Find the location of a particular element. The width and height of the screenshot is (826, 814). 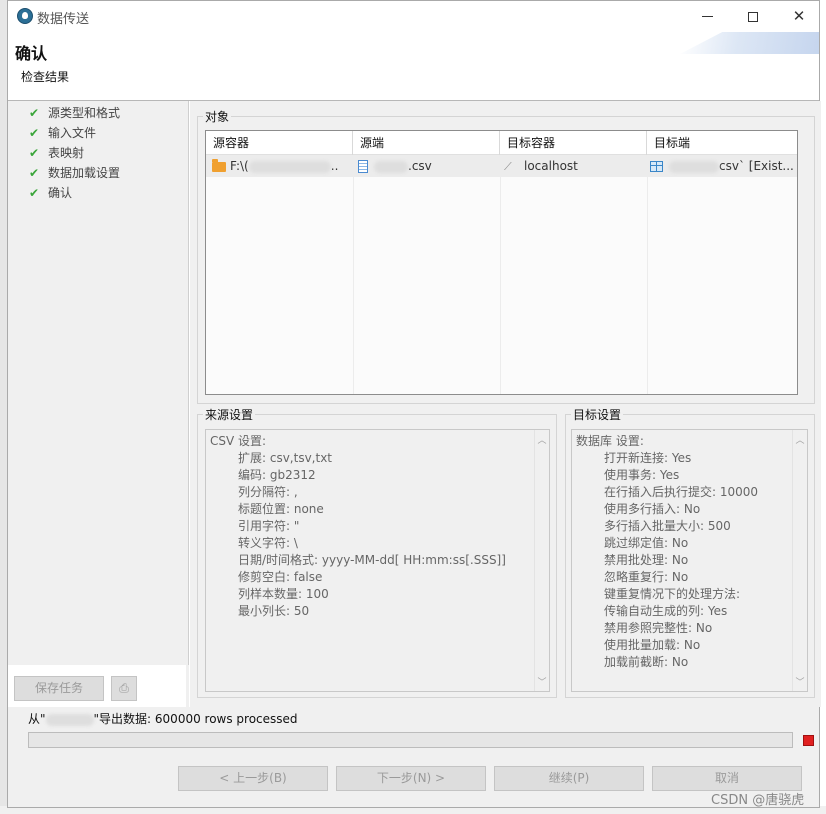

target-container-cell: ⟋ localhost is located at coordinates (574, 166).